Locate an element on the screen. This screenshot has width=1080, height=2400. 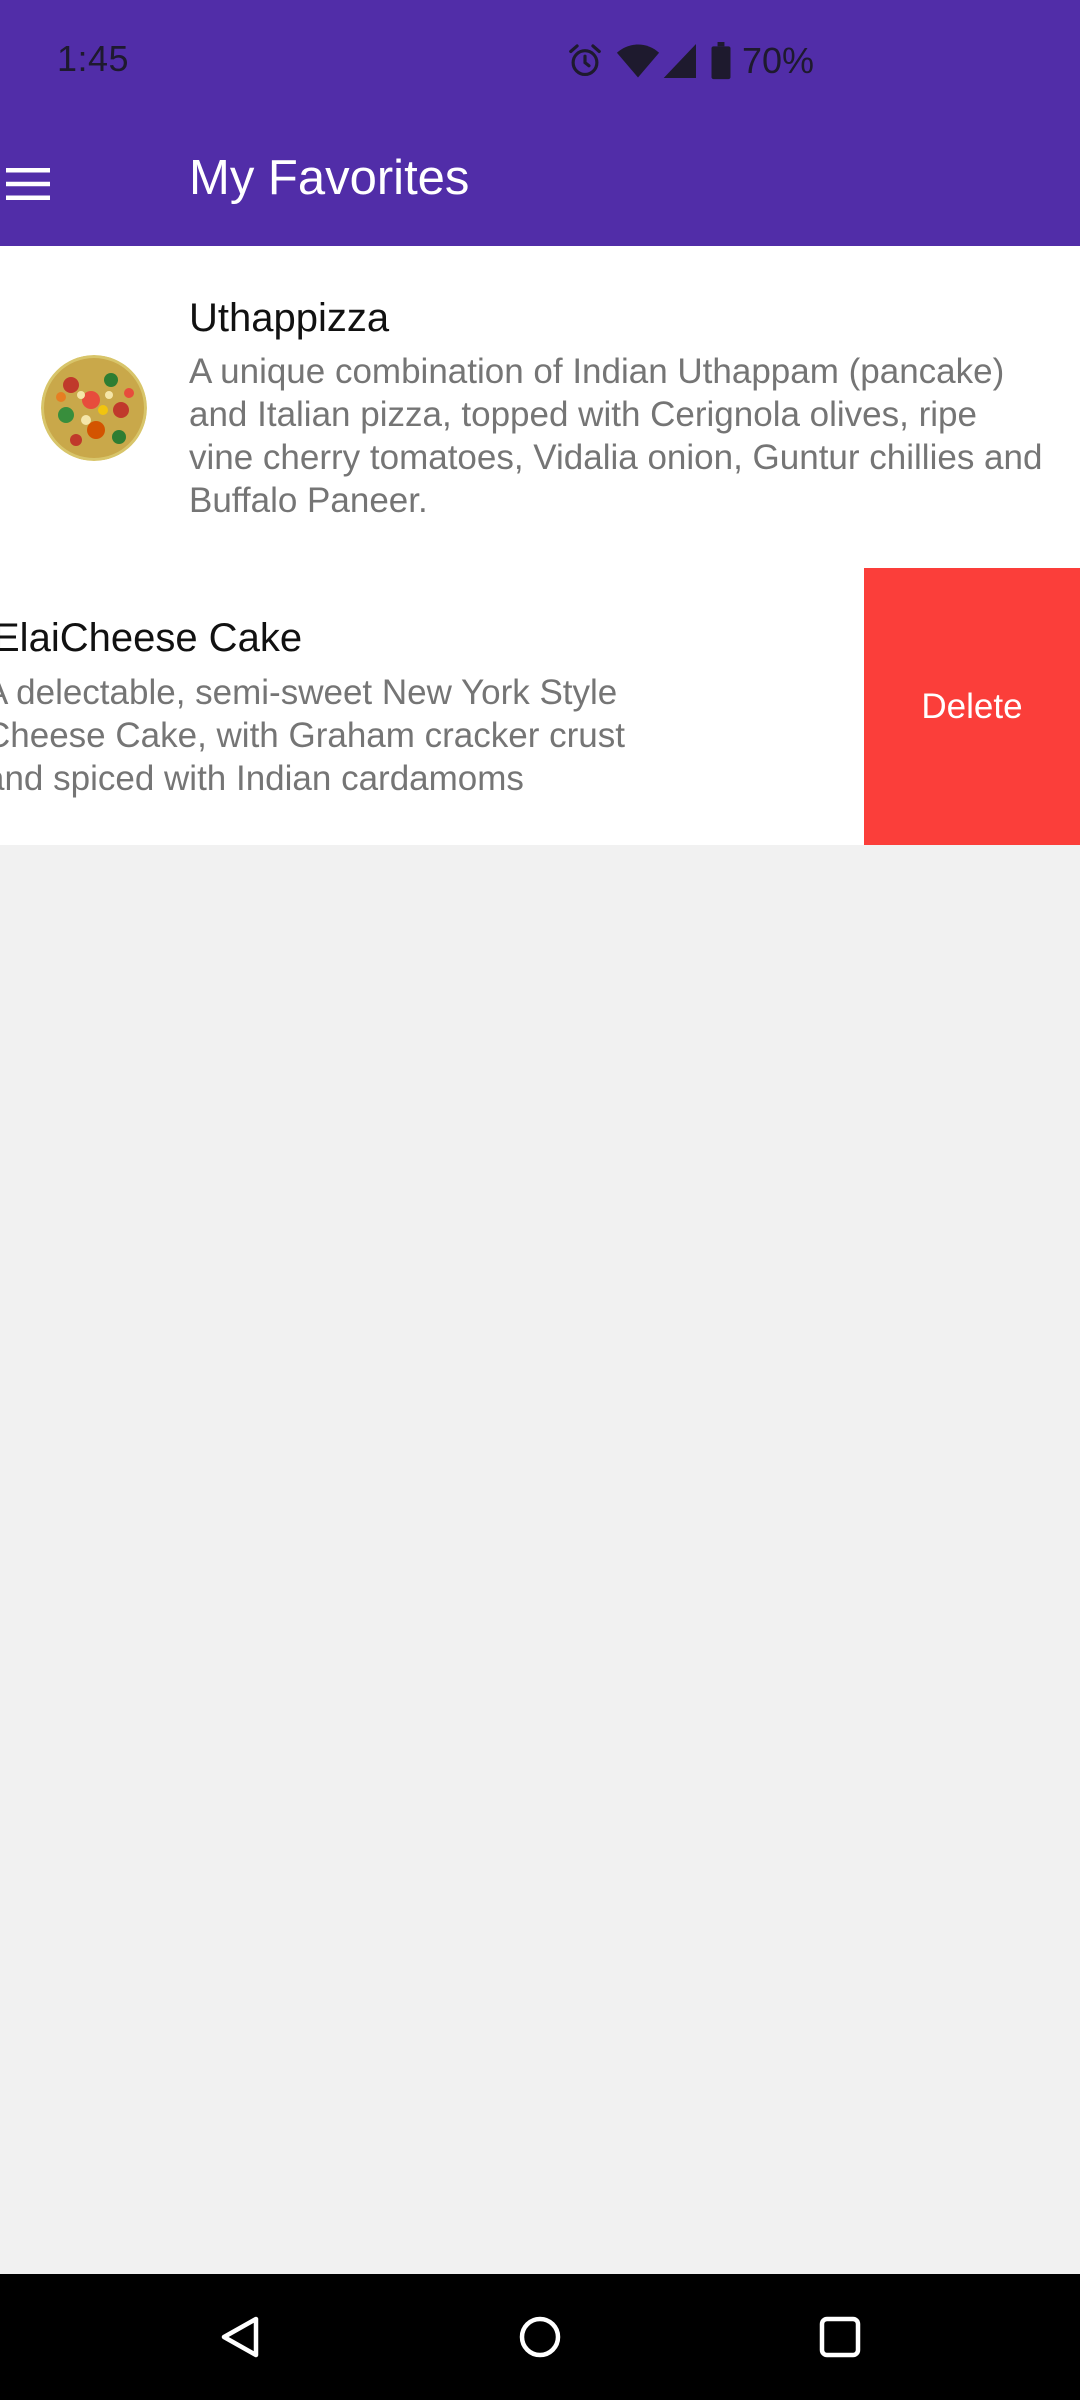
back-button is located at coordinates (240, 2337).